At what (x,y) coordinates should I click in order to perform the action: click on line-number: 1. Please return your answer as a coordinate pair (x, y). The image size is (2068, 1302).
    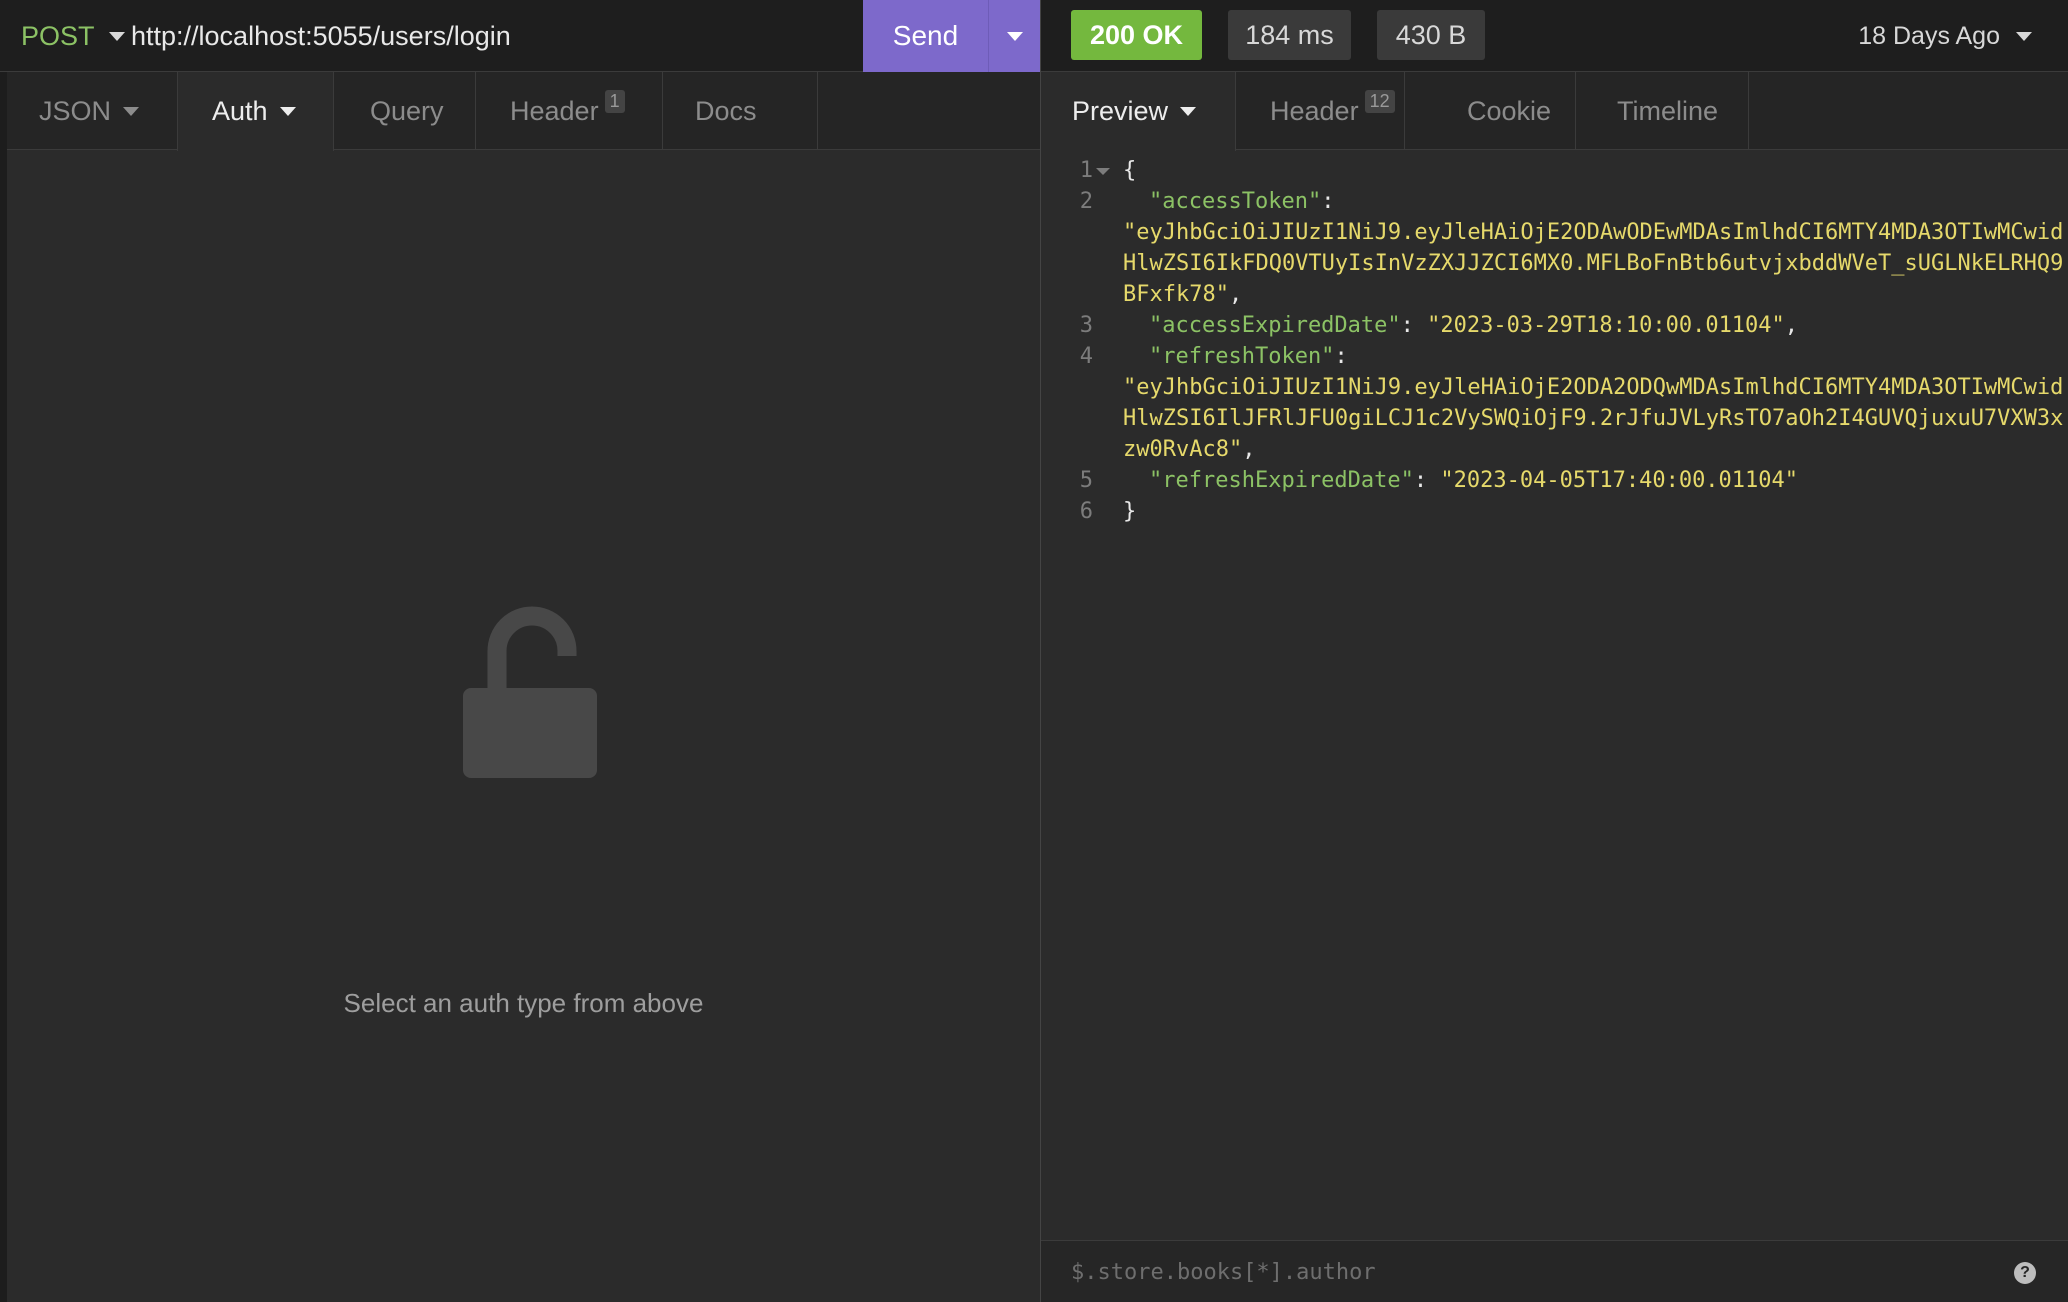
    Looking at the image, I should click on (1086, 170).